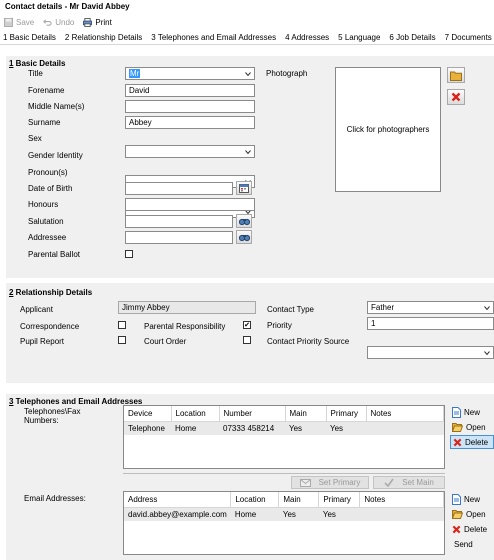  Describe the element at coordinates (306, 414) in the screenshot. I see `phones-col-main: Main` at that location.